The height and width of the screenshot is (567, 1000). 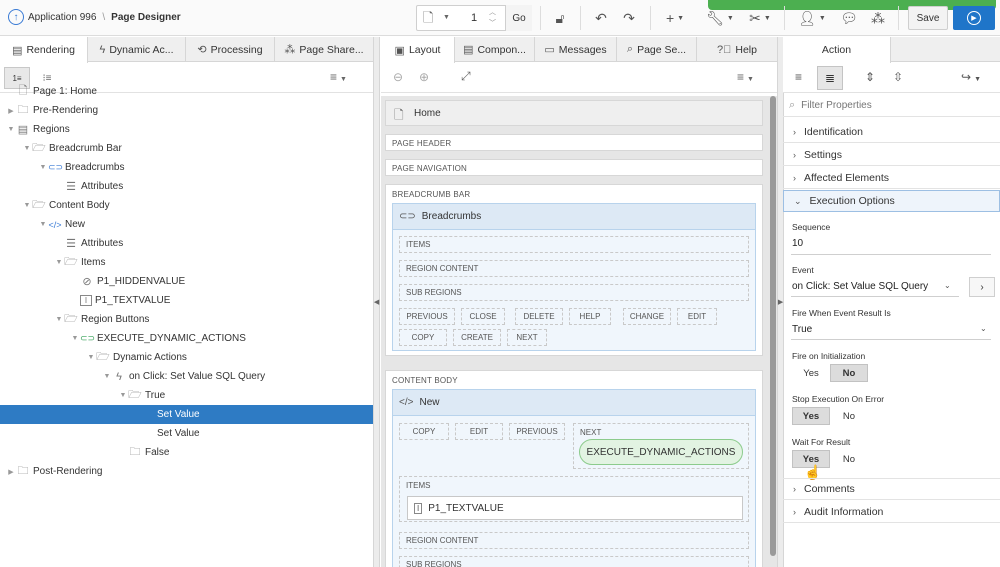 What do you see at coordinates (830, 78) in the screenshot?
I see `show-all-icon: ≣` at bounding box center [830, 78].